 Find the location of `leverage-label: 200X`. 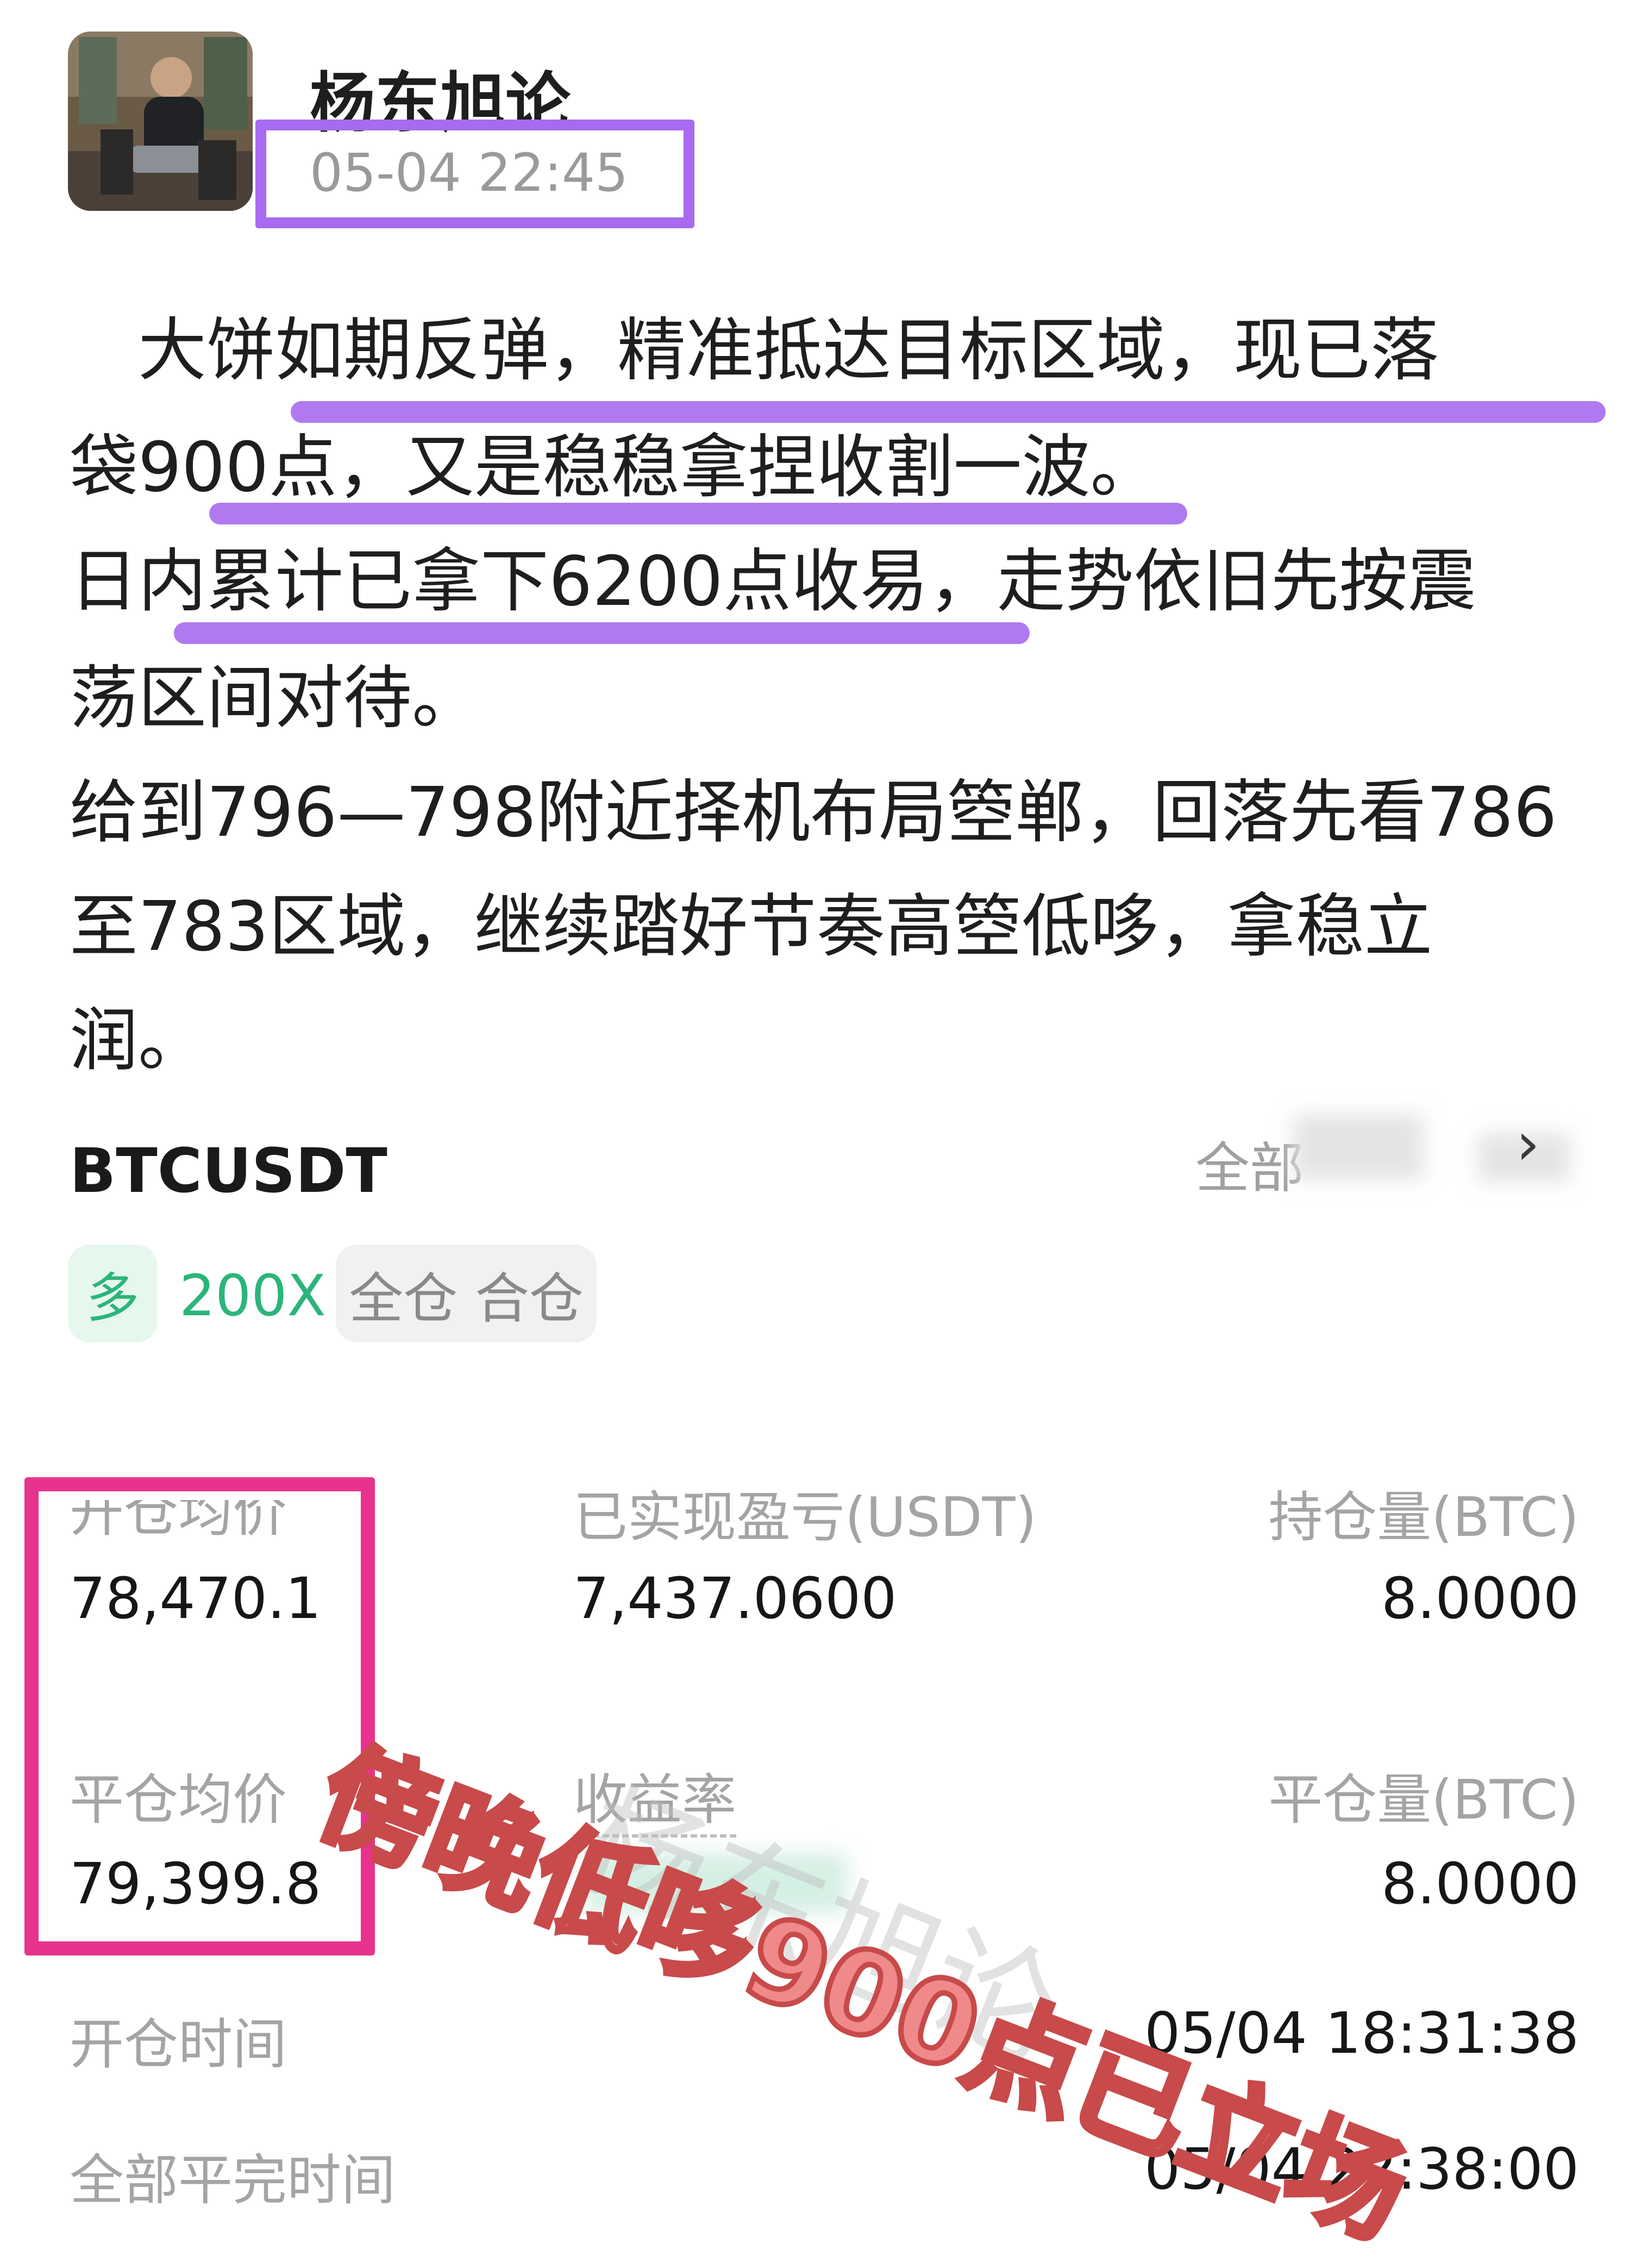

leverage-label: 200X is located at coordinates (252, 1296).